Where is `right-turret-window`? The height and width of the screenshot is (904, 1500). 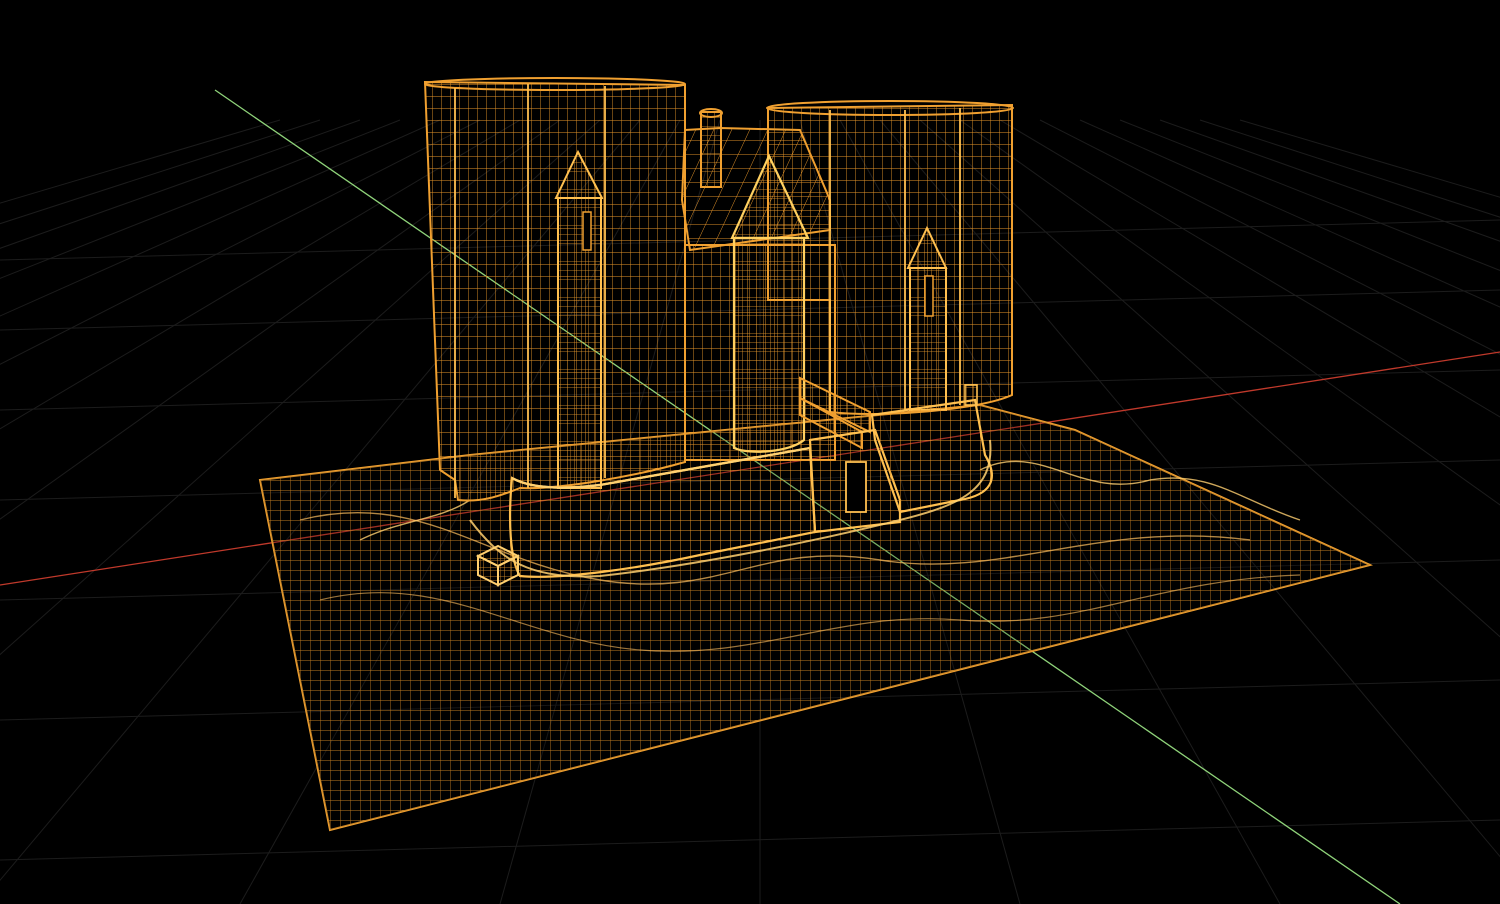 right-turret-window is located at coordinates (929, 296).